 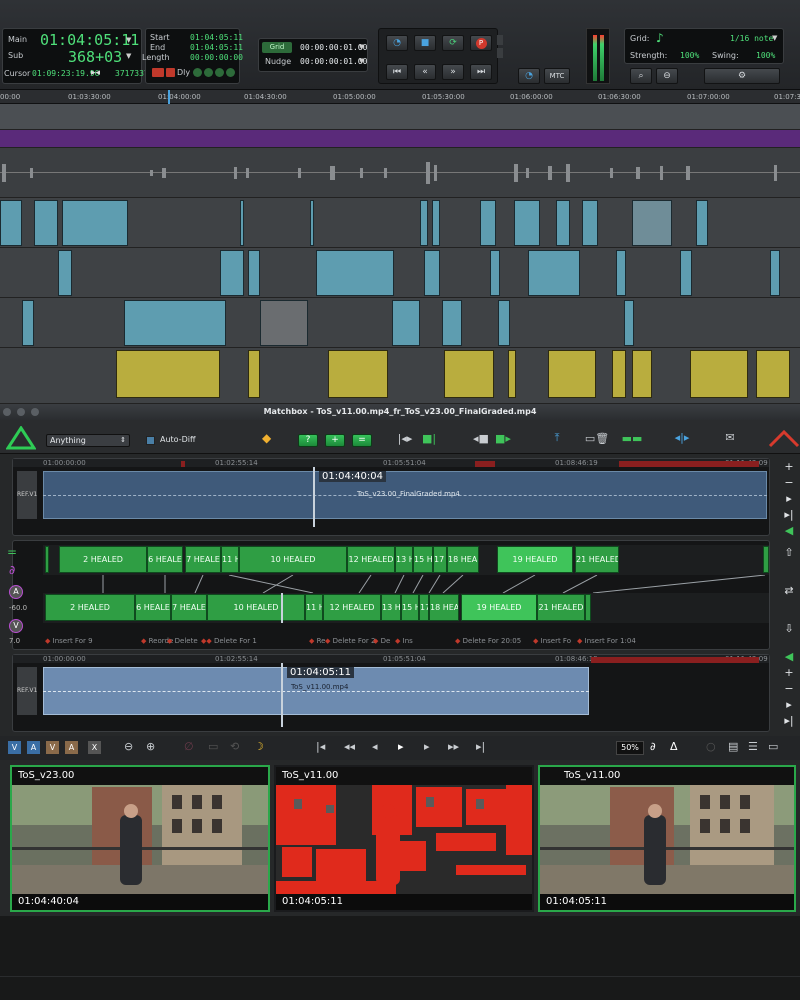 I want to click on segment-7: 7 HEALE, so click(x=189, y=607).